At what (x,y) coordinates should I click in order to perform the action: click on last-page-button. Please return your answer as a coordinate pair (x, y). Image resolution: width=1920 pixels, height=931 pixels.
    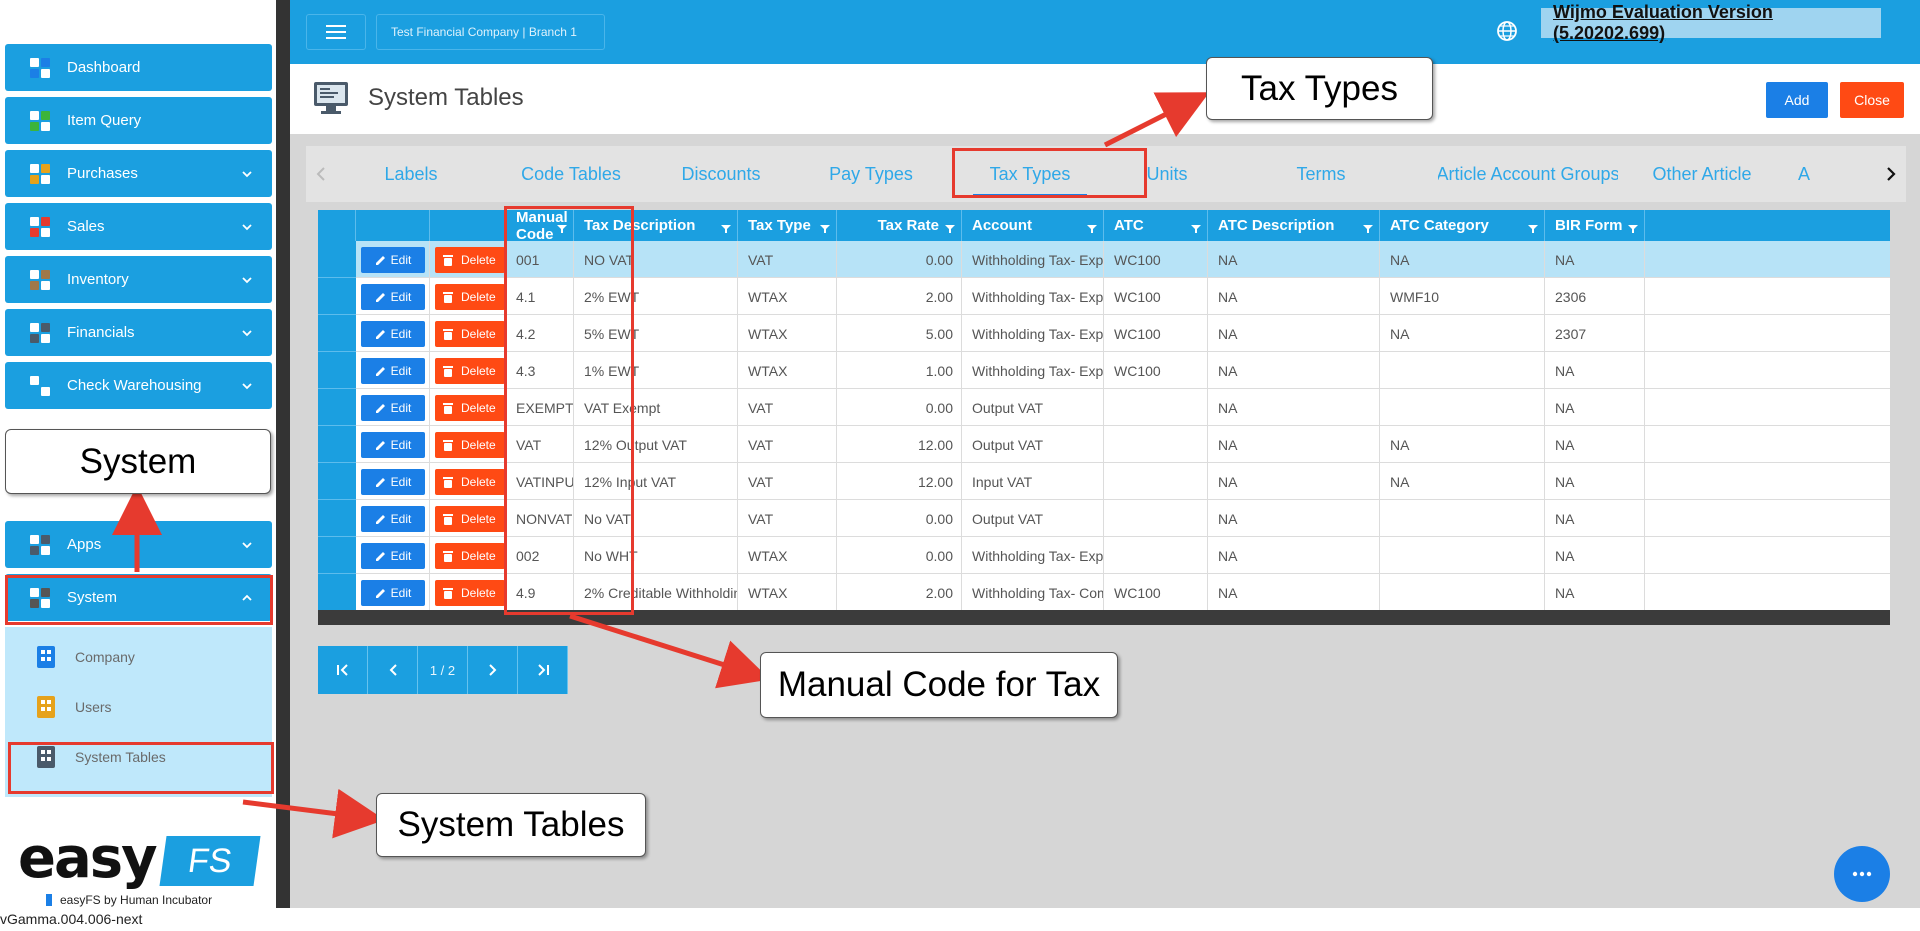
    Looking at the image, I should click on (543, 670).